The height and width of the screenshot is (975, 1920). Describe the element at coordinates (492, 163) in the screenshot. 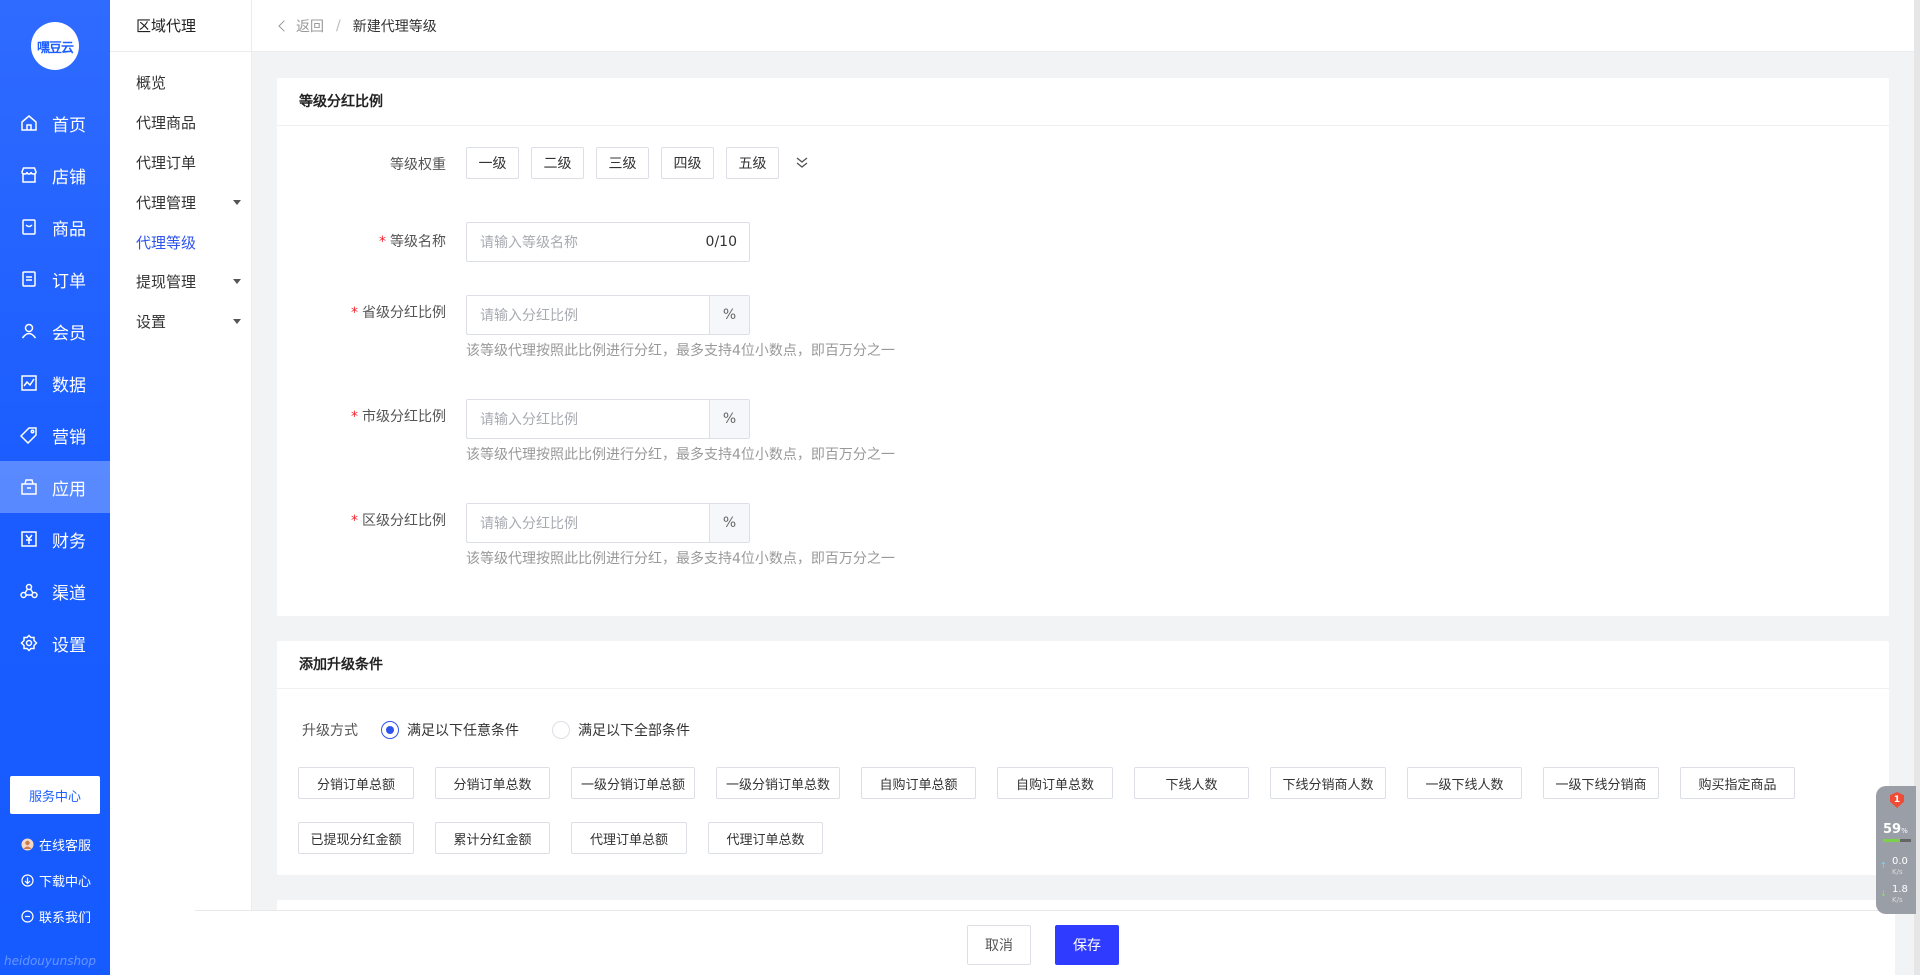

I see `level-weight-option: 一级` at that location.